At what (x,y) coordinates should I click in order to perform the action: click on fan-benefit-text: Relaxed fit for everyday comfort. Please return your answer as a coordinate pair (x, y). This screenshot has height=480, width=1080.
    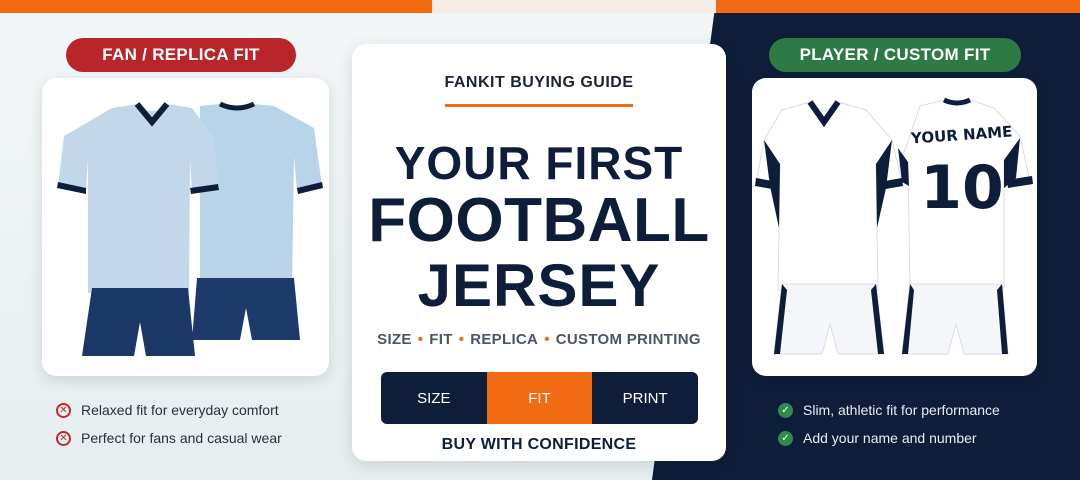
    Looking at the image, I should click on (180, 410).